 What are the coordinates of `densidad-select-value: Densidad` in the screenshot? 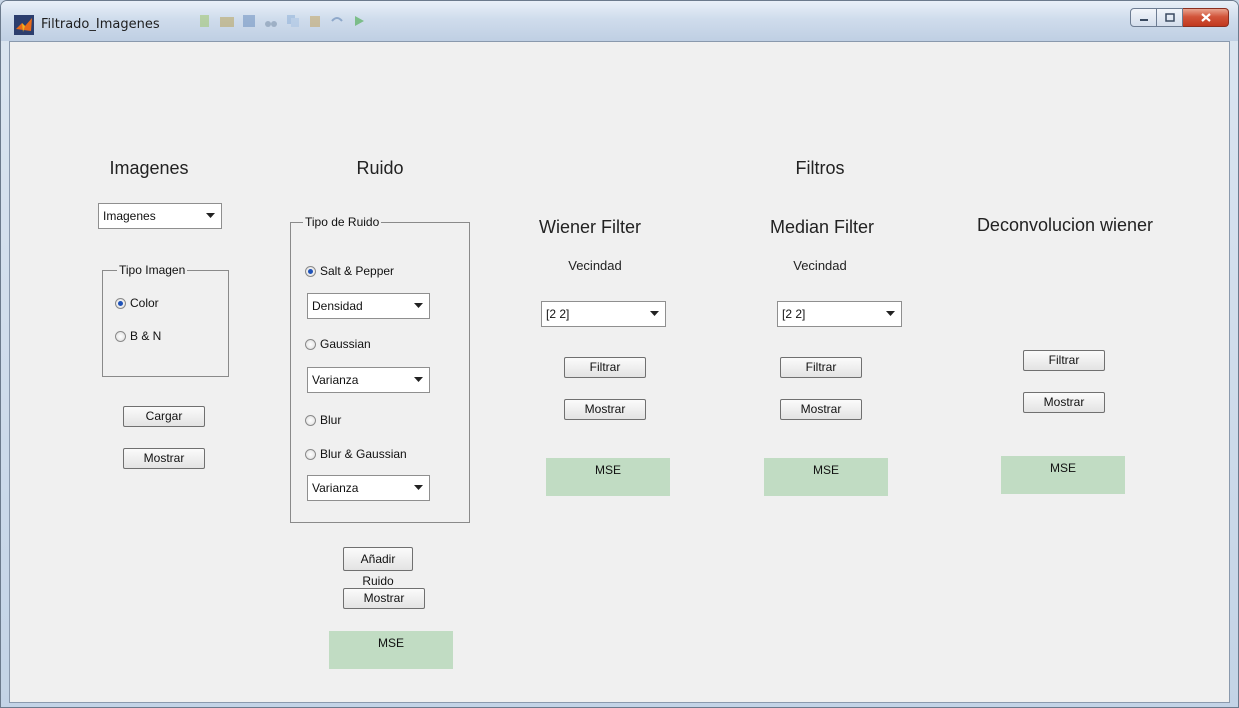 It's located at (337, 306).